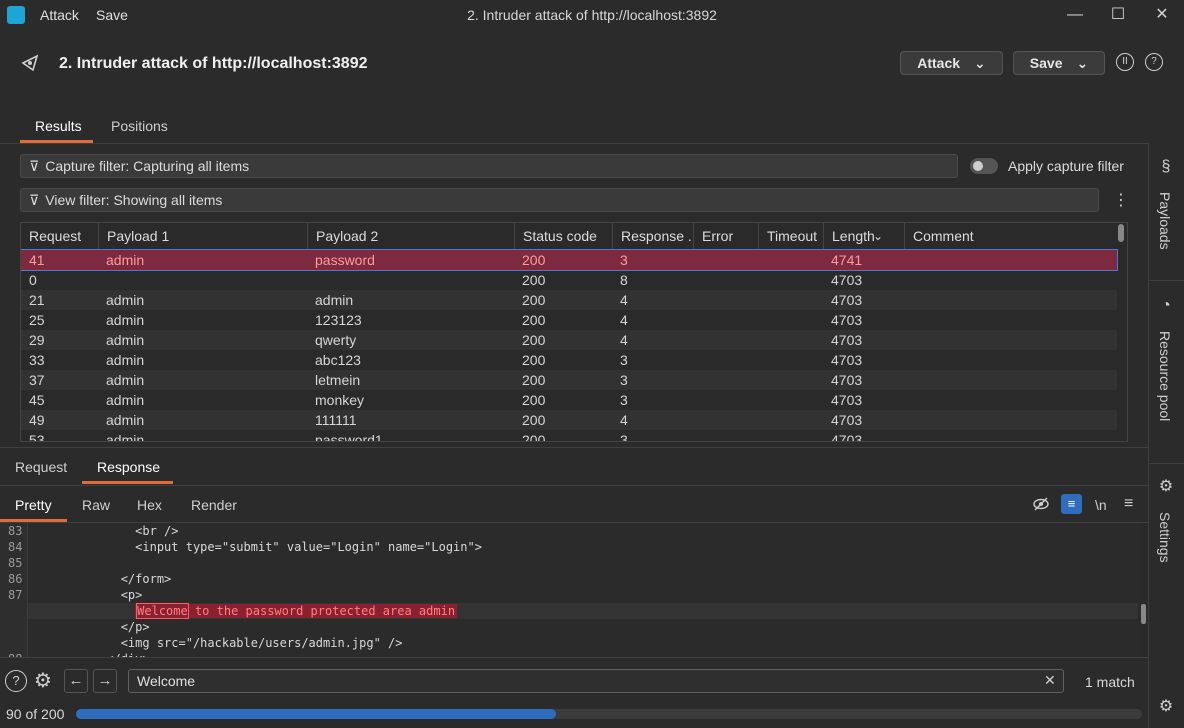  I want to click on tab-positions: Positions, so click(139, 126).